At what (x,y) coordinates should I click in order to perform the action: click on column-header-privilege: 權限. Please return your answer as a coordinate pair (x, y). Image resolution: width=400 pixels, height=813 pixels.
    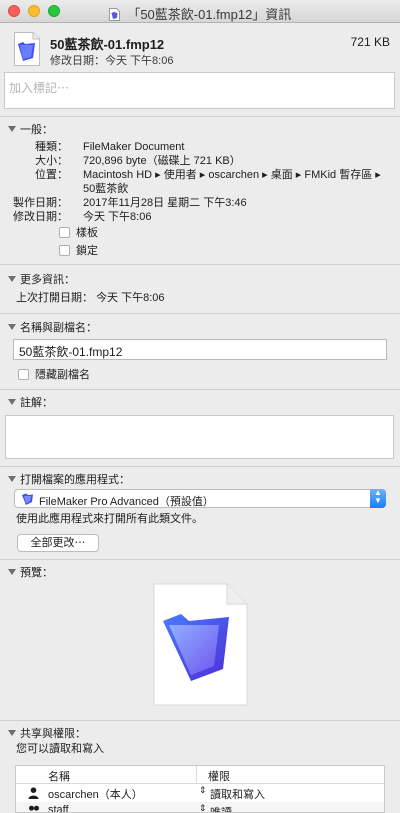
    Looking at the image, I should click on (219, 776).